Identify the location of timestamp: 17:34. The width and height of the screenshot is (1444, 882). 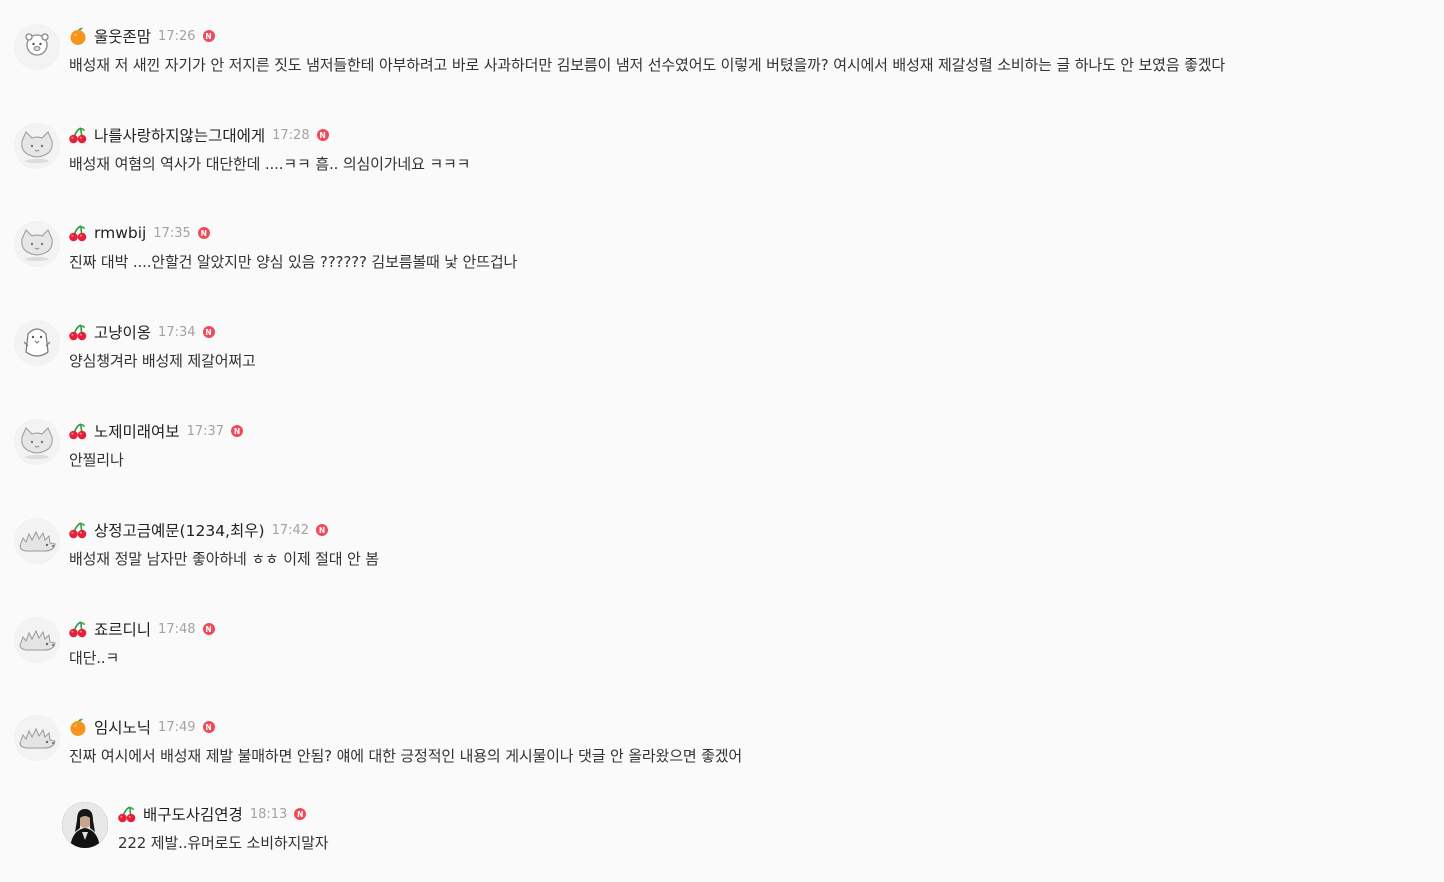
(177, 332).